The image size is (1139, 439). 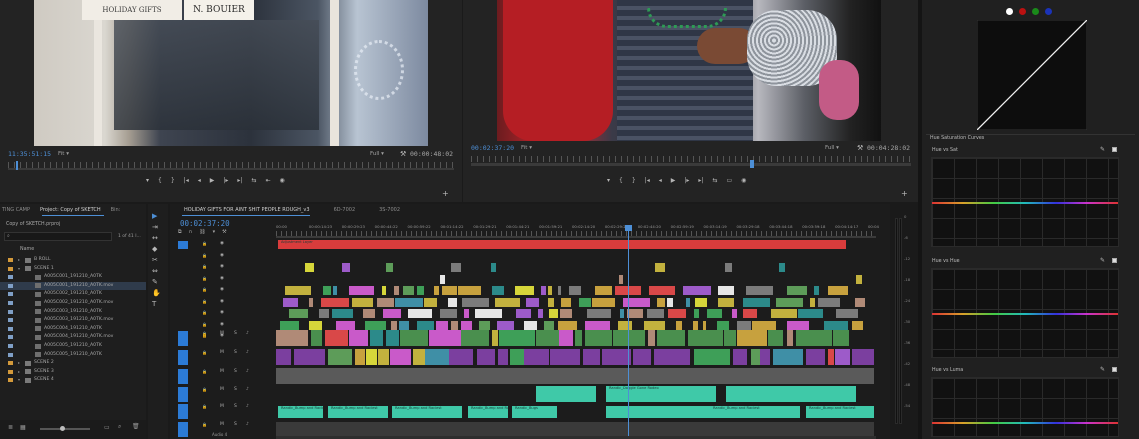 What do you see at coordinates (73, 372) in the screenshot?
I see `project-bin-row: ▸ SCENE 3` at bounding box center [73, 372].